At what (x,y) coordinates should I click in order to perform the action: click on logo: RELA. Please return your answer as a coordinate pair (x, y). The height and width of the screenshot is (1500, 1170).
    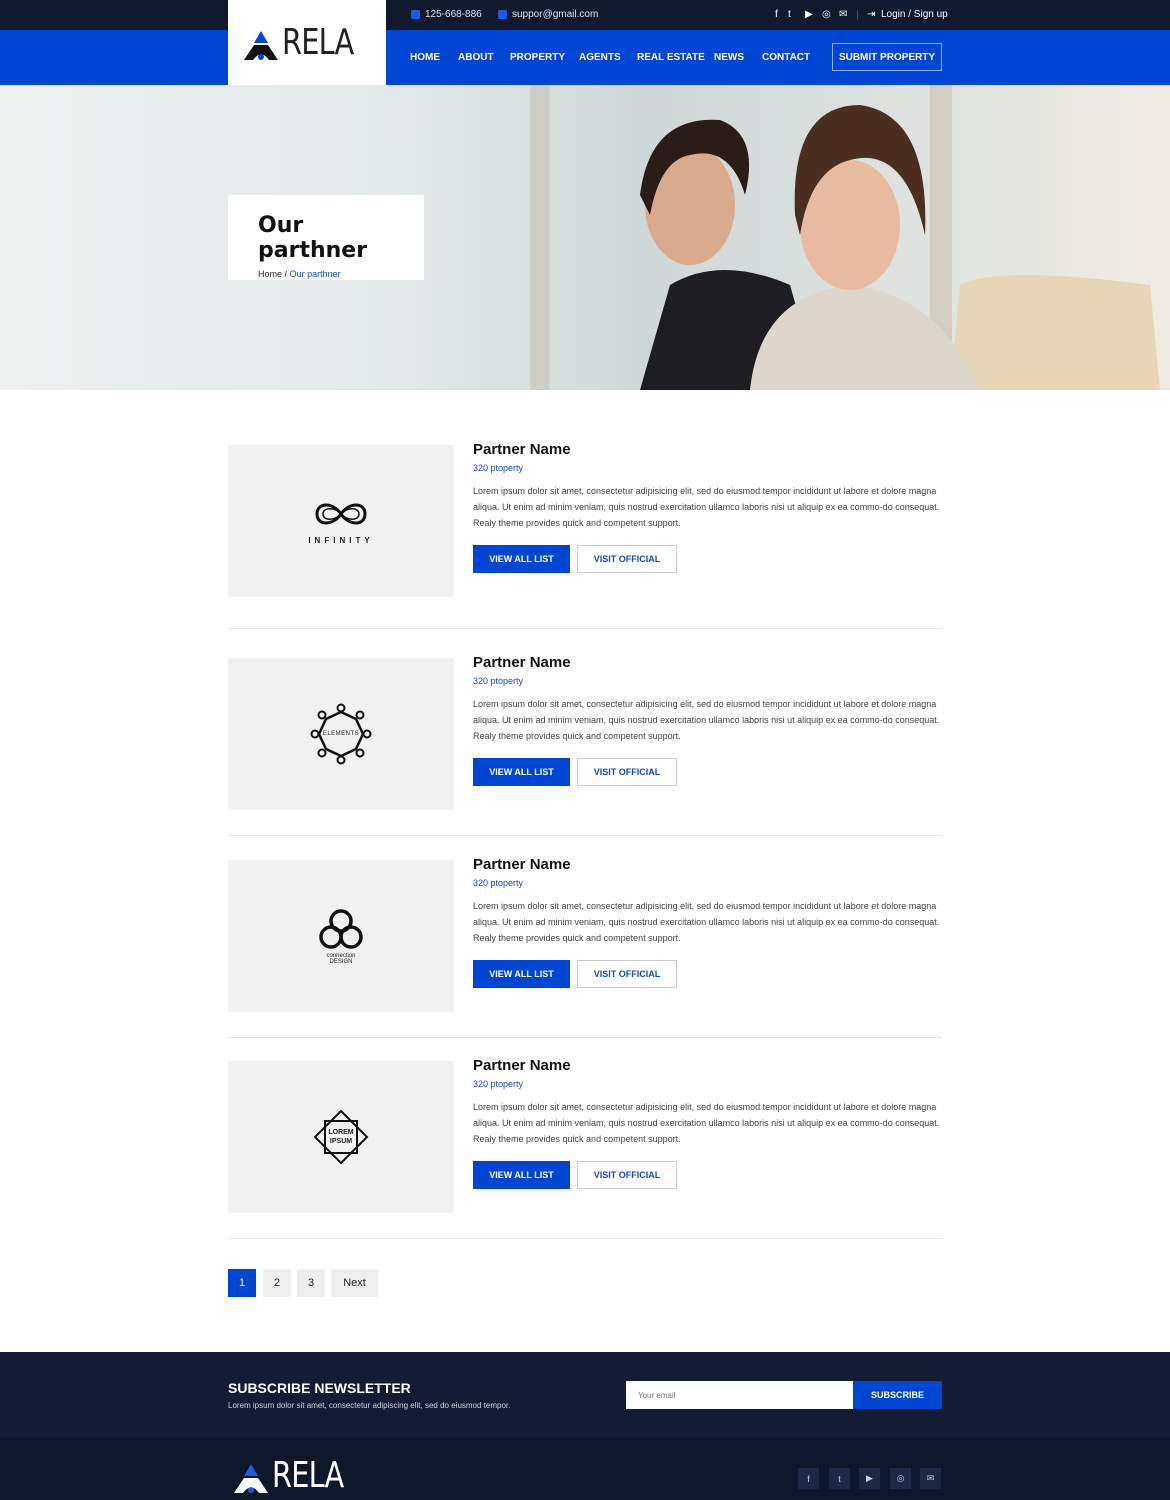
    Looking at the image, I should click on (307, 42).